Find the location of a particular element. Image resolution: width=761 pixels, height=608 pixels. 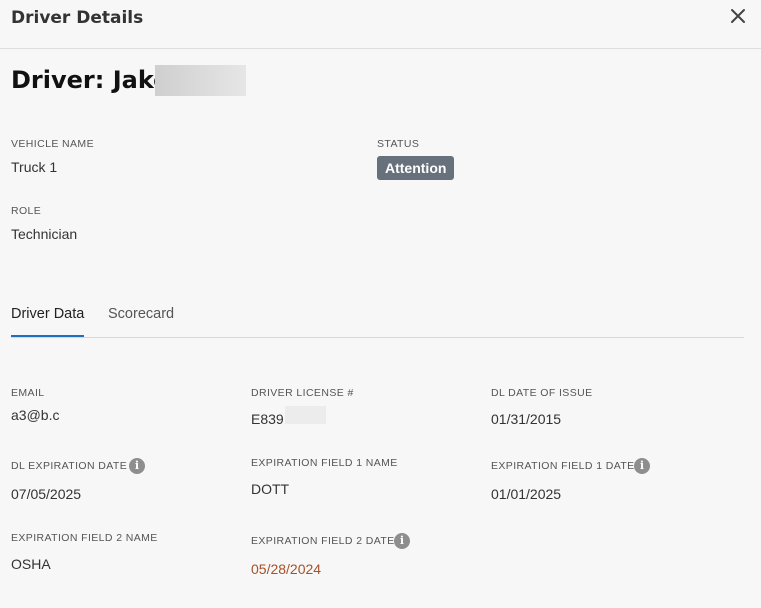

driver-license-label: DRIVER LICENSE # is located at coordinates (302, 393).